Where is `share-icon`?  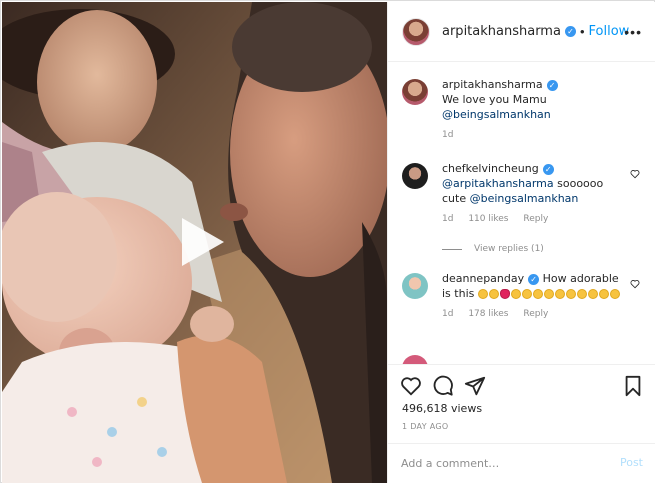
share-icon is located at coordinates (475, 386).